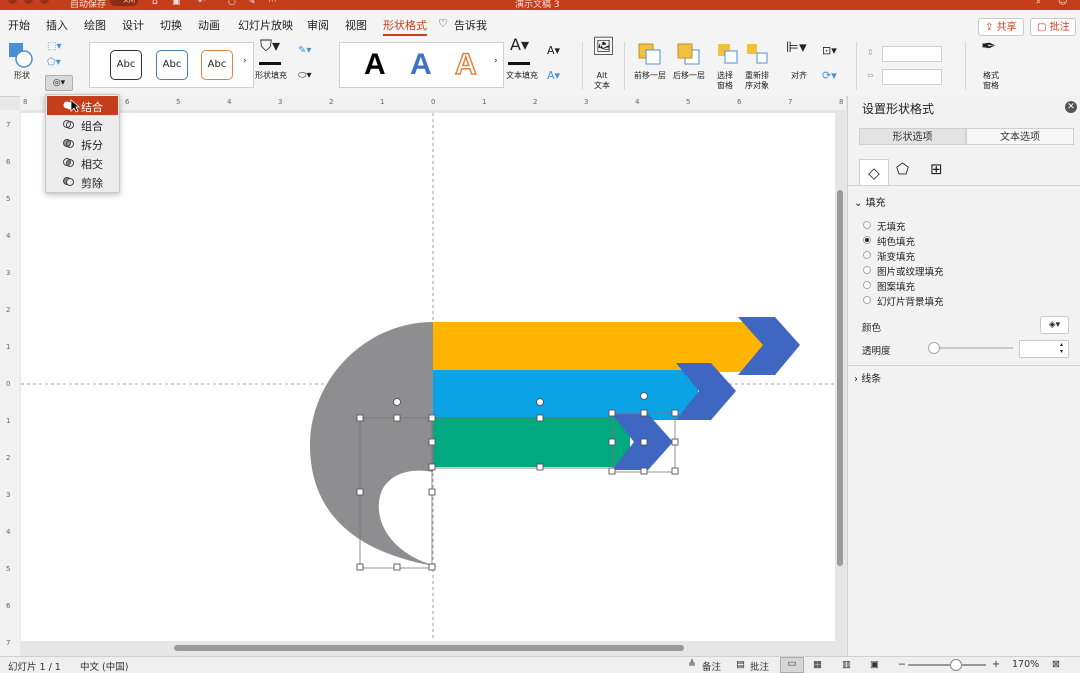  I want to click on comments-button: ▢ 批注, so click(1053, 27).